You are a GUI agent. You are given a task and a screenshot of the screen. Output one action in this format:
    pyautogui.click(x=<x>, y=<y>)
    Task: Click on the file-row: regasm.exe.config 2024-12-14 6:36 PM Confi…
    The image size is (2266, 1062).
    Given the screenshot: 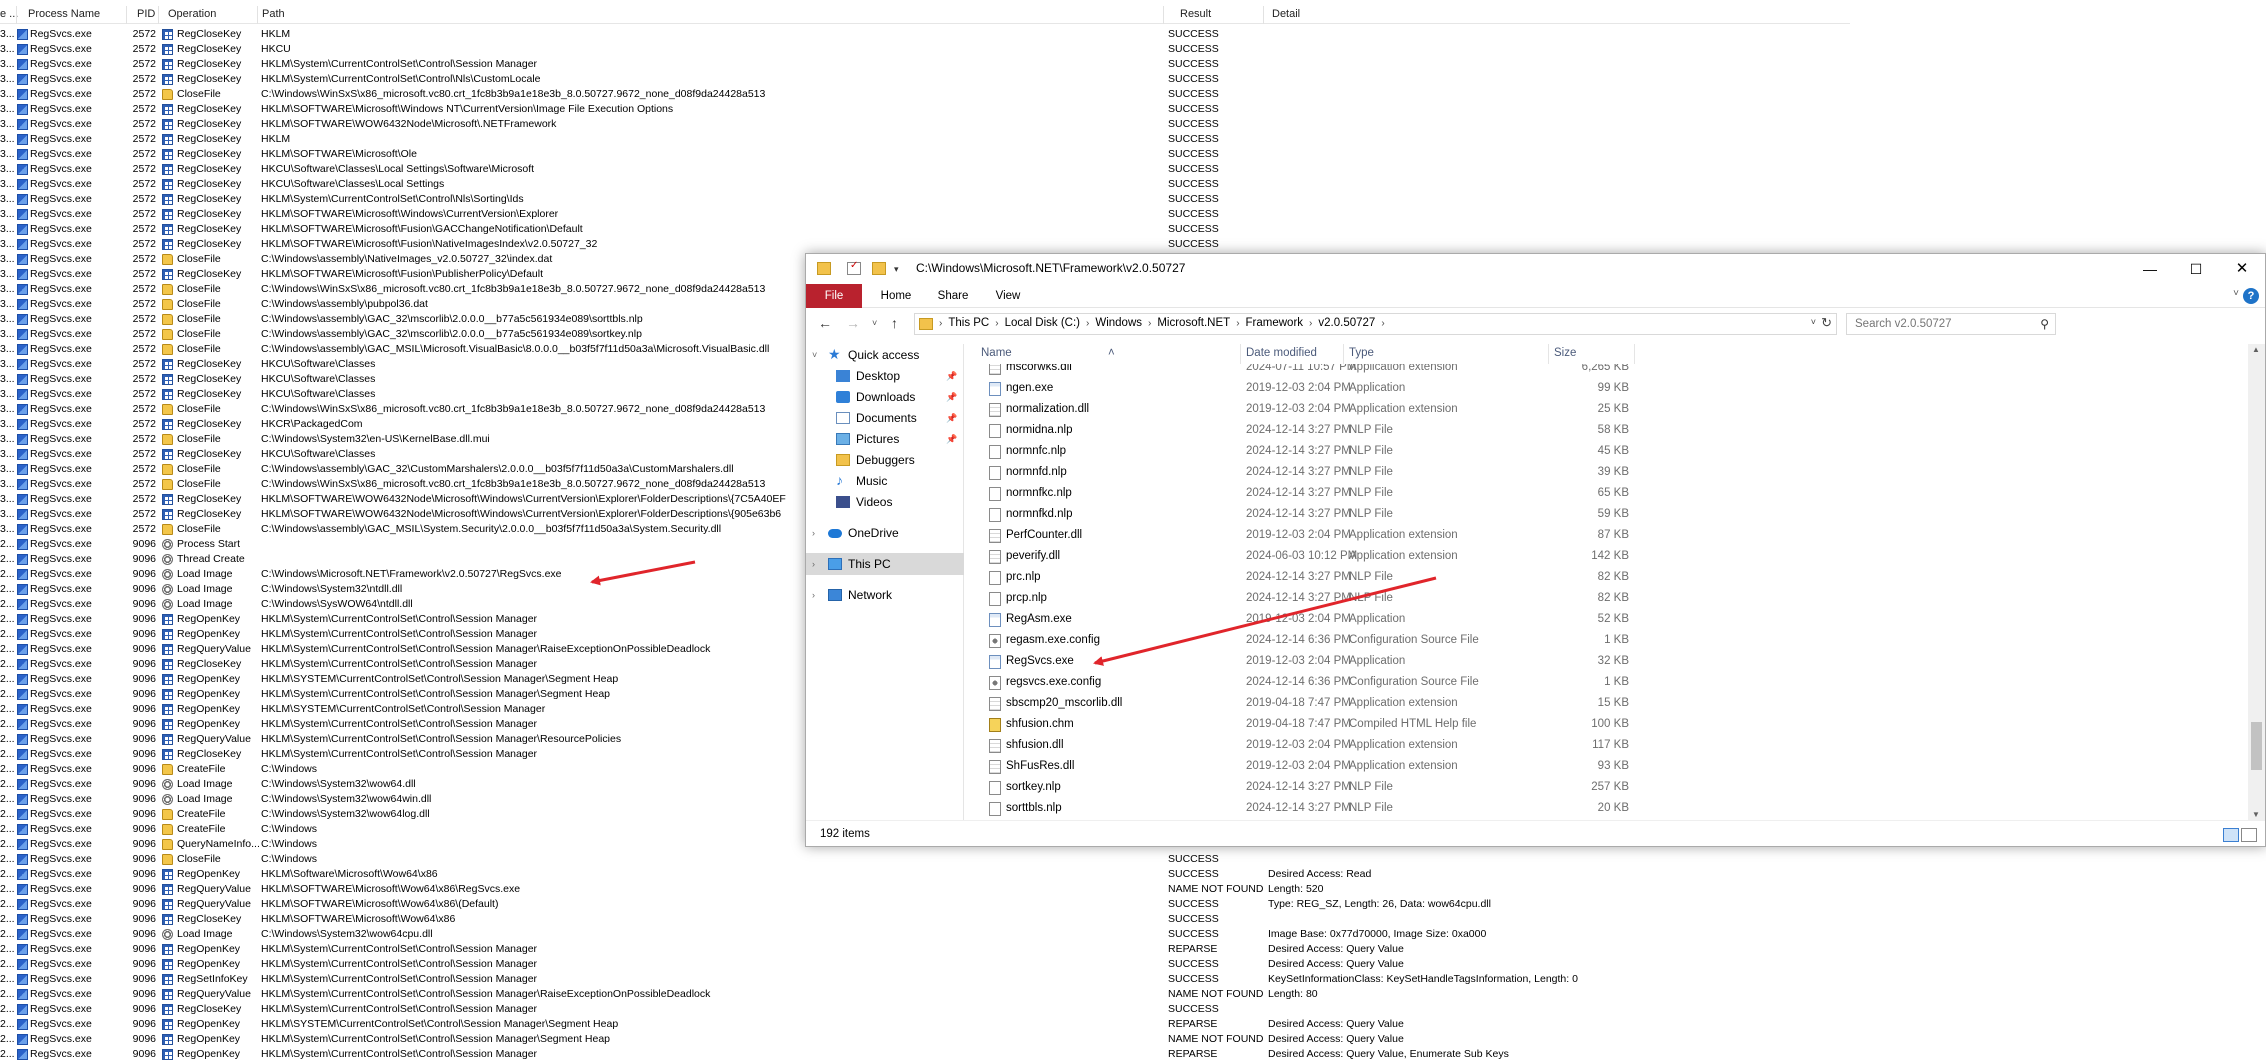 What is the action you would take?
    pyautogui.click(x=1601, y=640)
    